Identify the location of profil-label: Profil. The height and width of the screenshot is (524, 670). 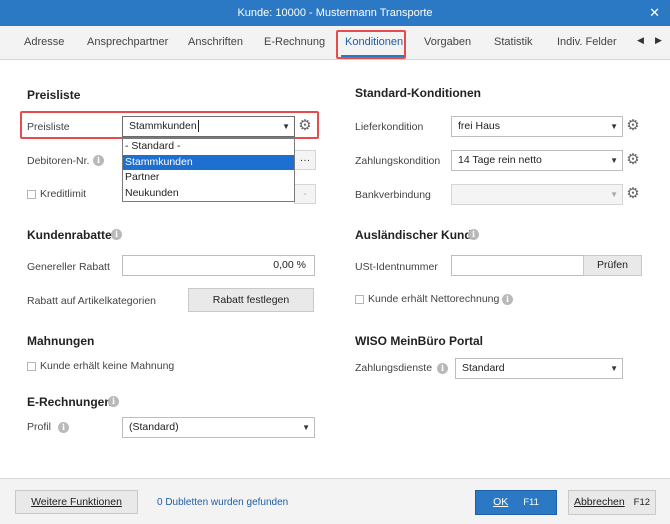
(39, 427).